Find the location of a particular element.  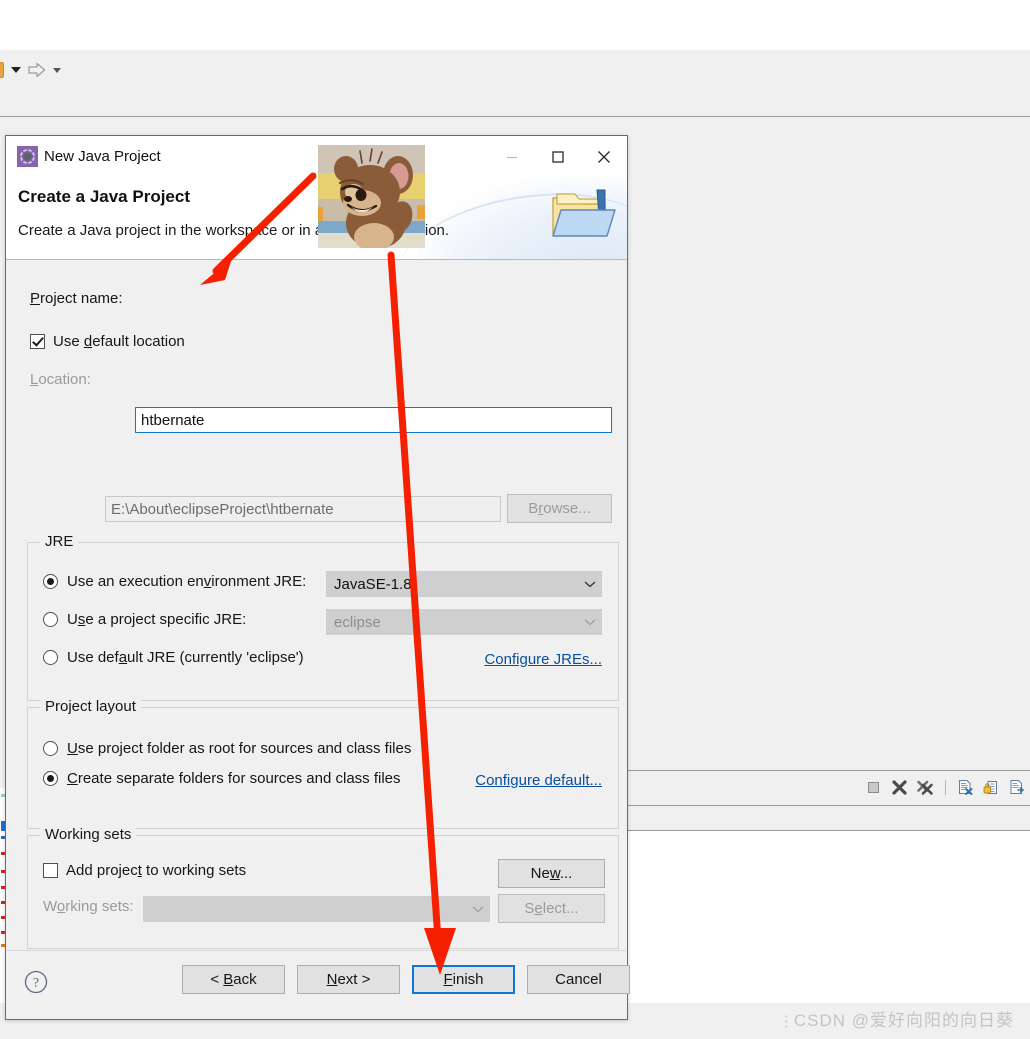

project-name-label: Project name: is located at coordinates (76, 298).